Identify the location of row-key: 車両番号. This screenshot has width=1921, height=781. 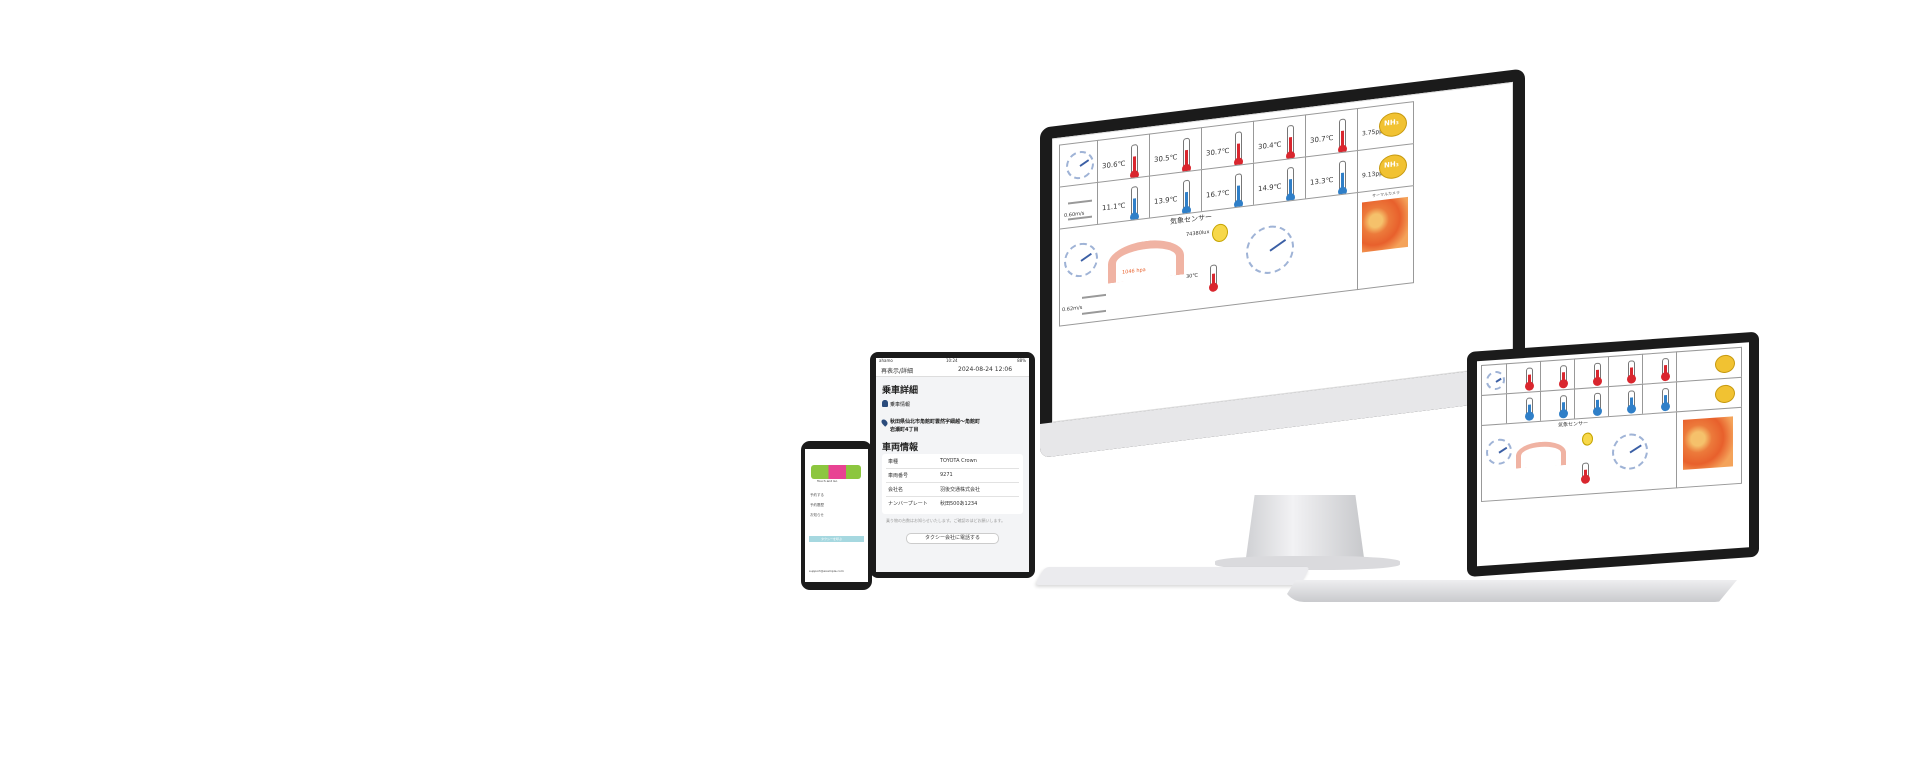
(898, 476).